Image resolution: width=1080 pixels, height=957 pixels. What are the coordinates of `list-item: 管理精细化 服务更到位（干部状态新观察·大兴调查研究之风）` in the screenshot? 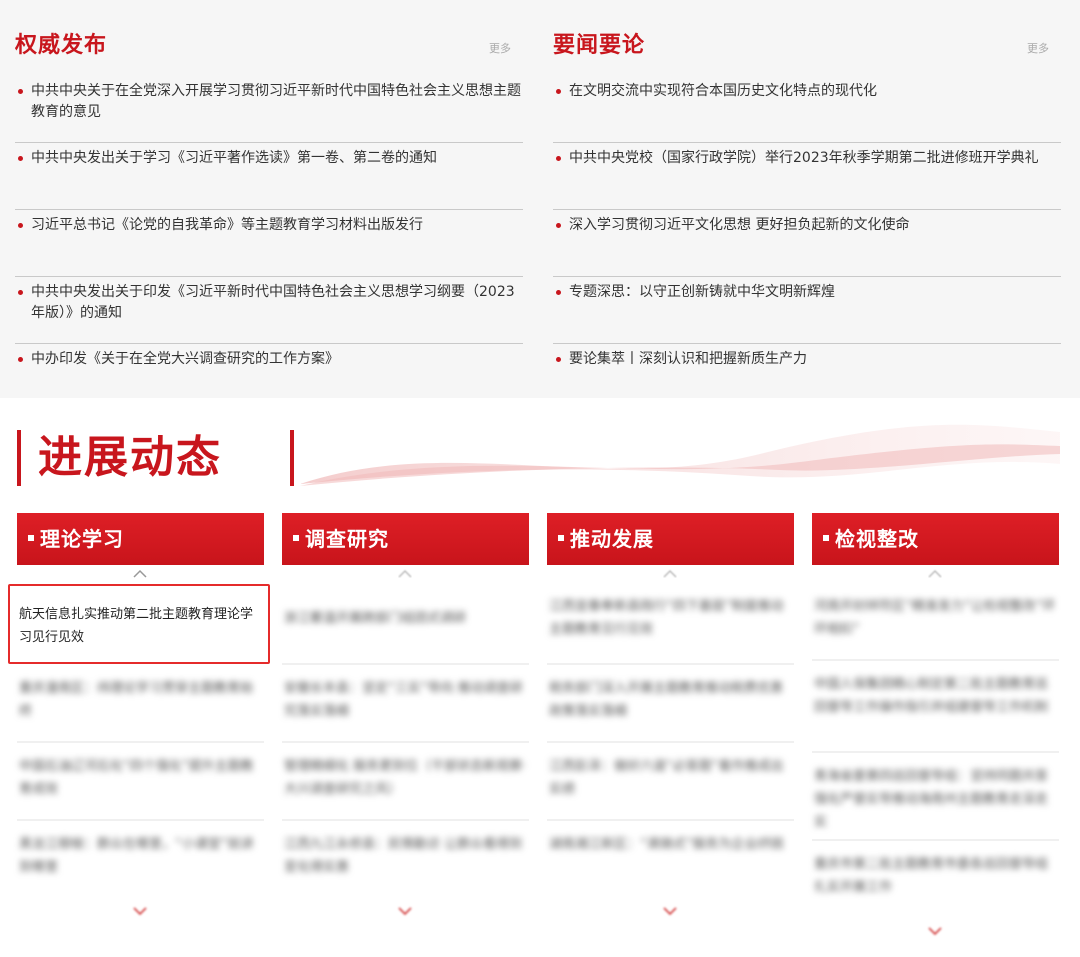 It's located at (405, 782).